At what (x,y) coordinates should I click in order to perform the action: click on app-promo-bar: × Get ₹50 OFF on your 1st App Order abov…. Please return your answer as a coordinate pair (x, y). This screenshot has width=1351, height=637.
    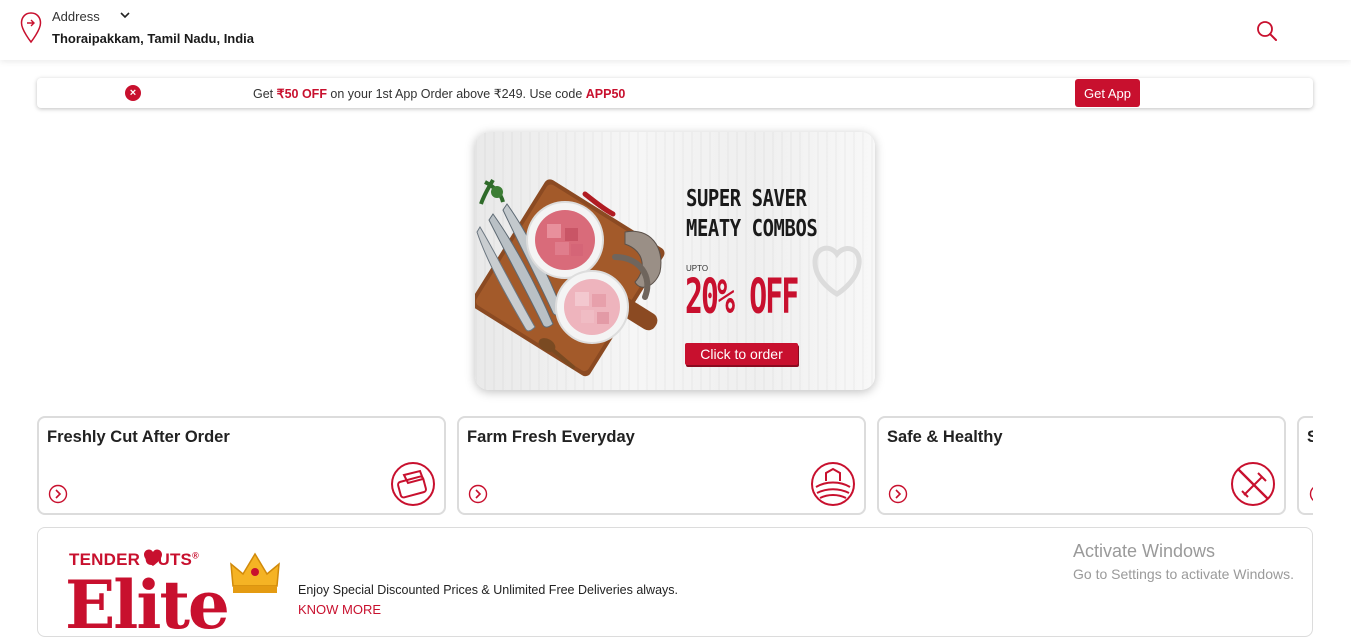
    Looking at the image, I should click on (675, 93).